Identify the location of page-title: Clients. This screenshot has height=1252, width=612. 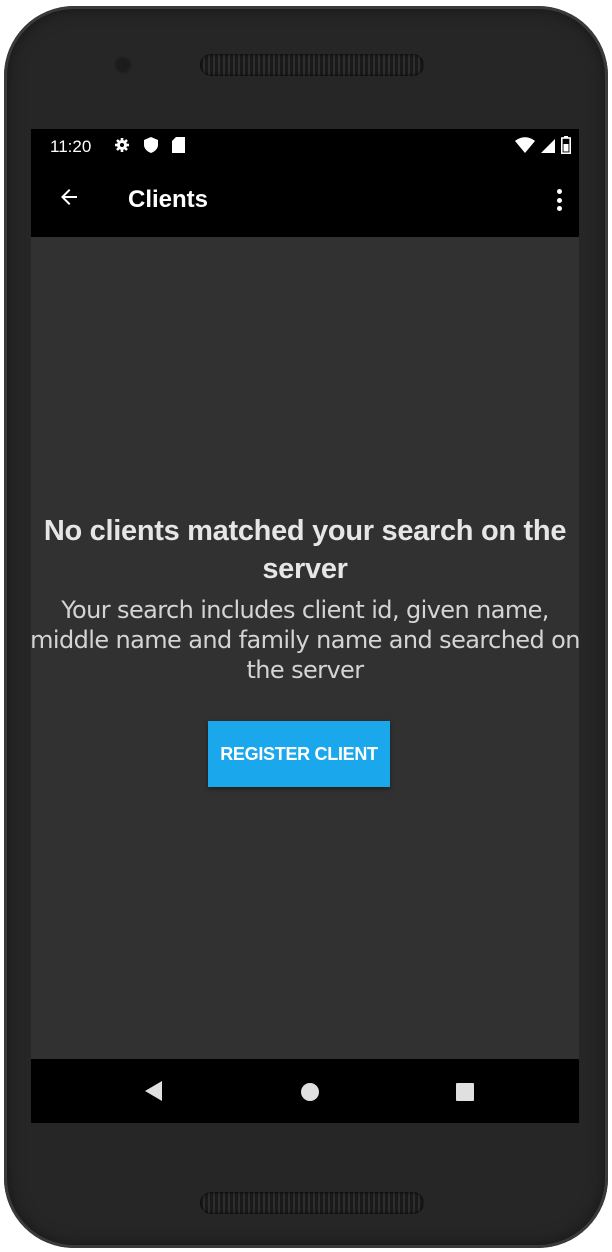
(168, 199).